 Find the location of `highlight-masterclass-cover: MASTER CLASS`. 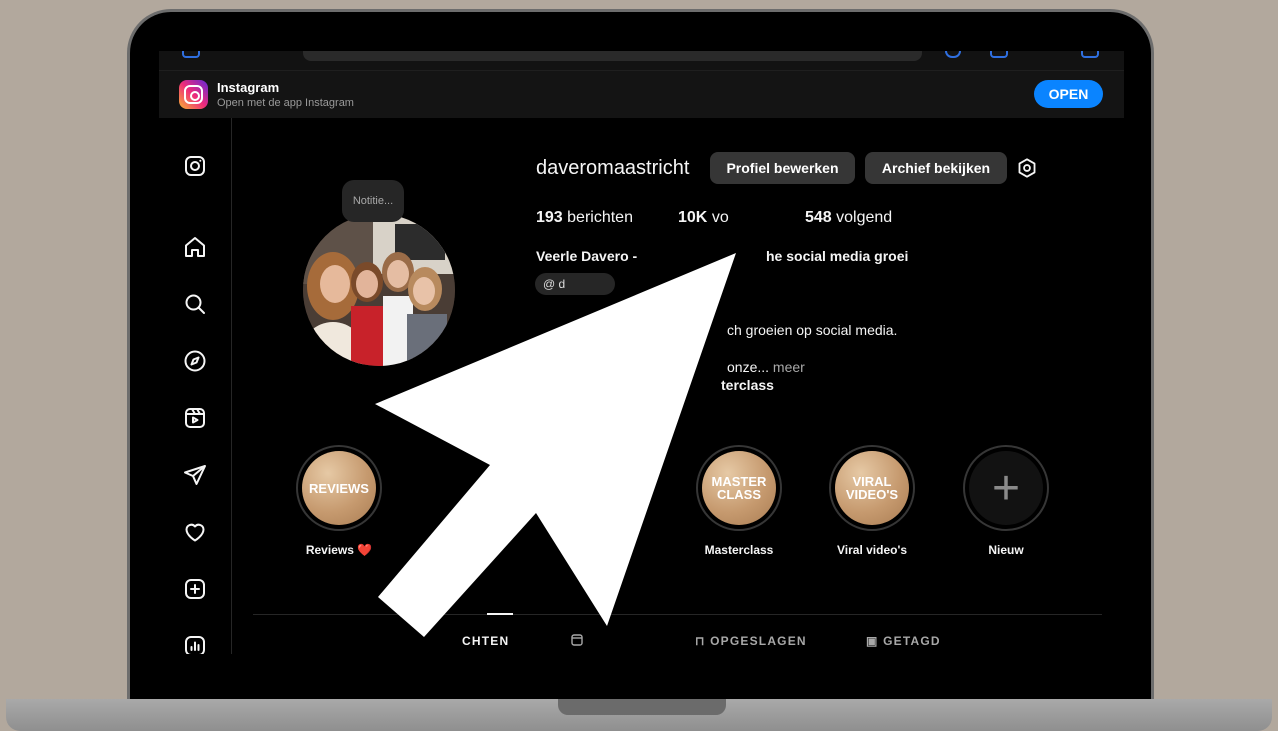

highlight-masterclass-cover: MASTER CLASS is located at coordinates (739, 488).